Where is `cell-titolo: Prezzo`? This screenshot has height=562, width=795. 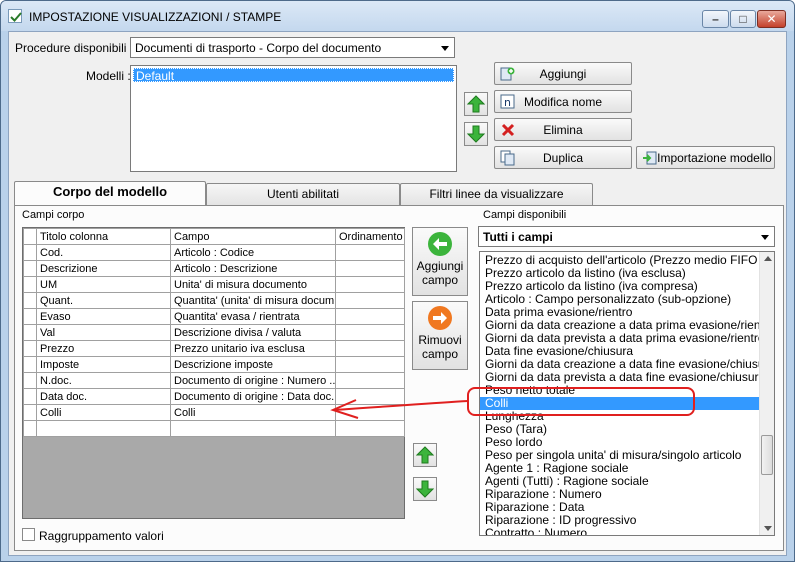 cell-titolo: Prezzo is located at coordinates (103, 348).